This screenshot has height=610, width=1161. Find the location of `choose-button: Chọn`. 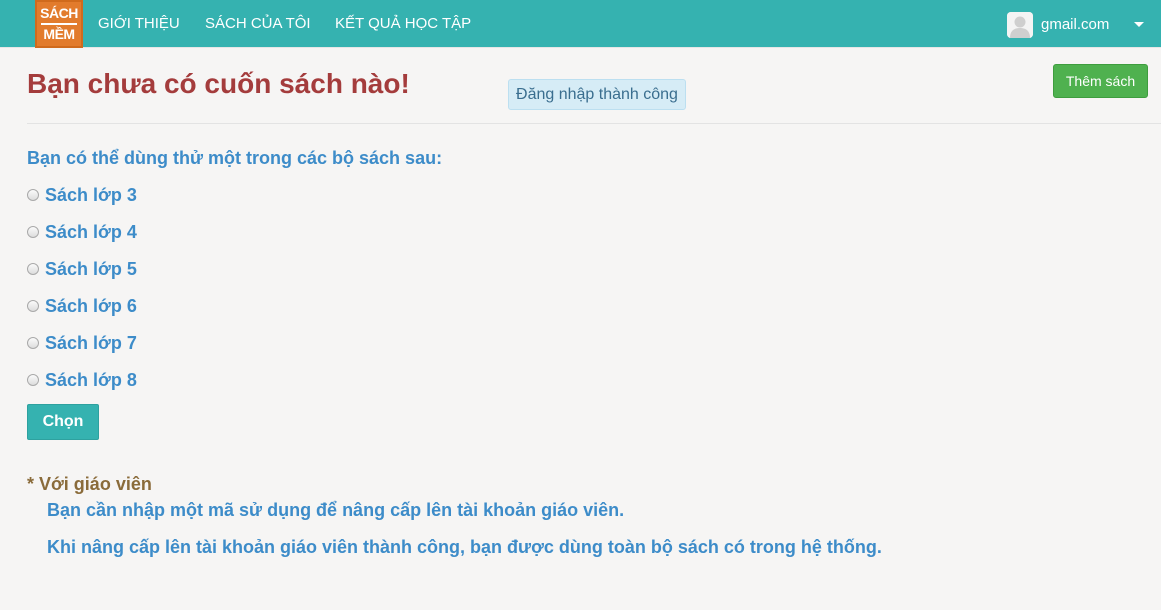

choose-button: Chọn is located at coordinates (63, 422).